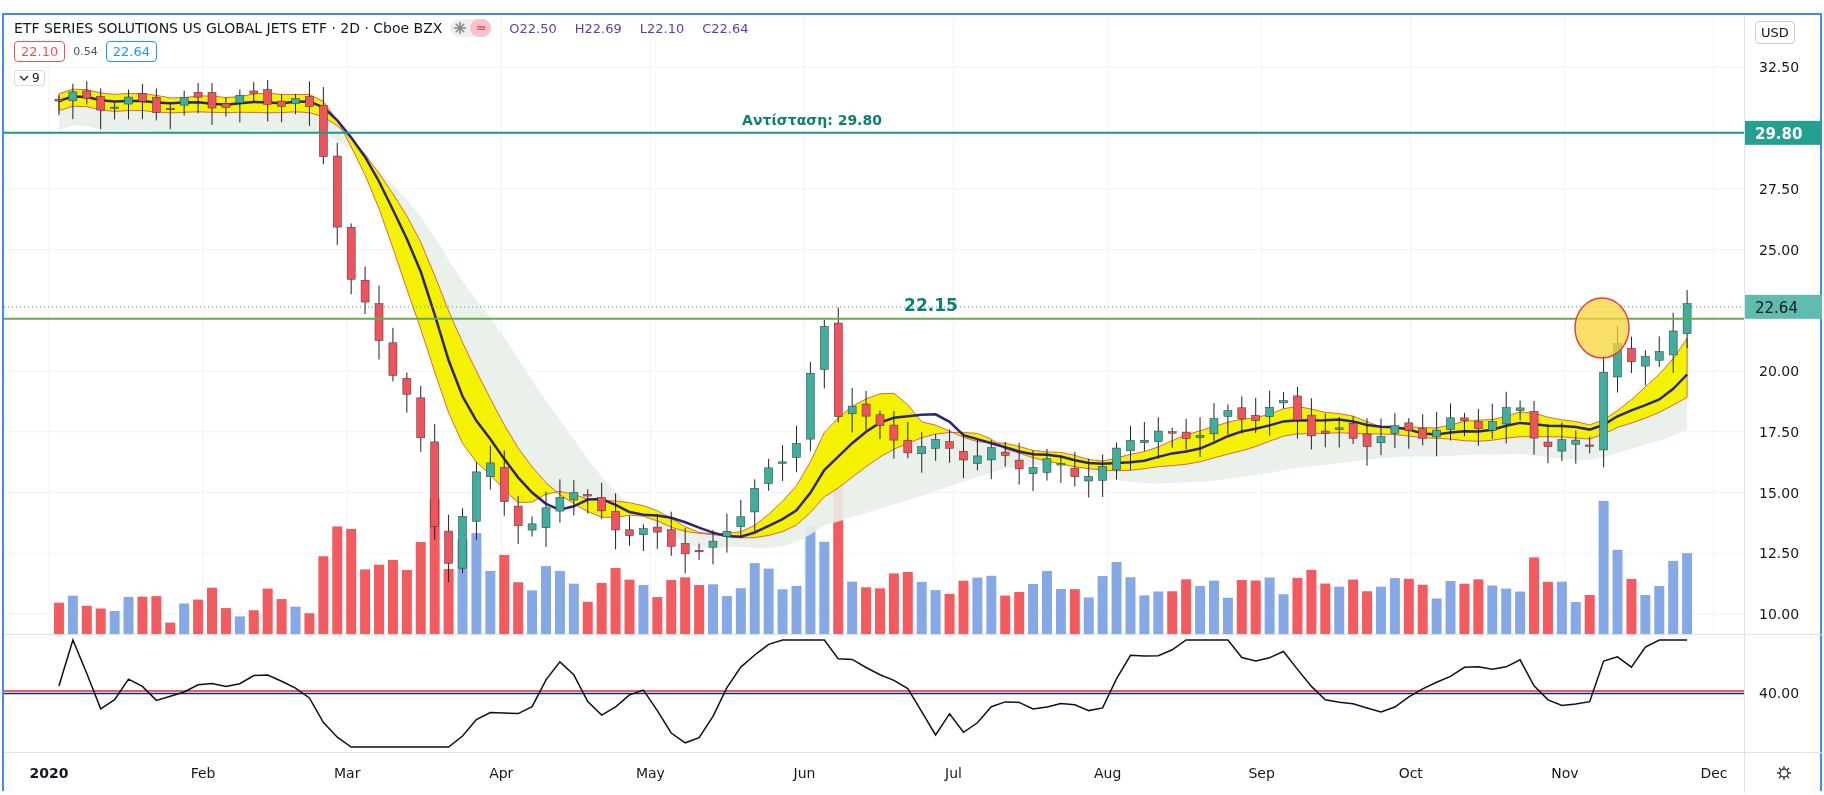 The image size is (1824, 795). What do you see at coordinates (1261, 773) in the screenshot?
I see `time-label: Sep` at bounding box center [1261, 773].